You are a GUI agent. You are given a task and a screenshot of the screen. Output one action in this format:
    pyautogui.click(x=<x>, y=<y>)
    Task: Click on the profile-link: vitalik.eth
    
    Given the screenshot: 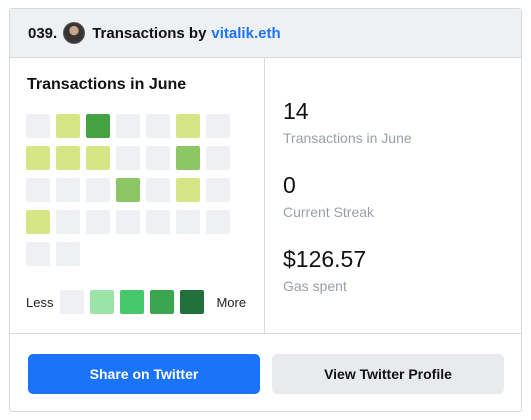 What is the action you would take?
    pyautogui.click(x=245, y=33)
    